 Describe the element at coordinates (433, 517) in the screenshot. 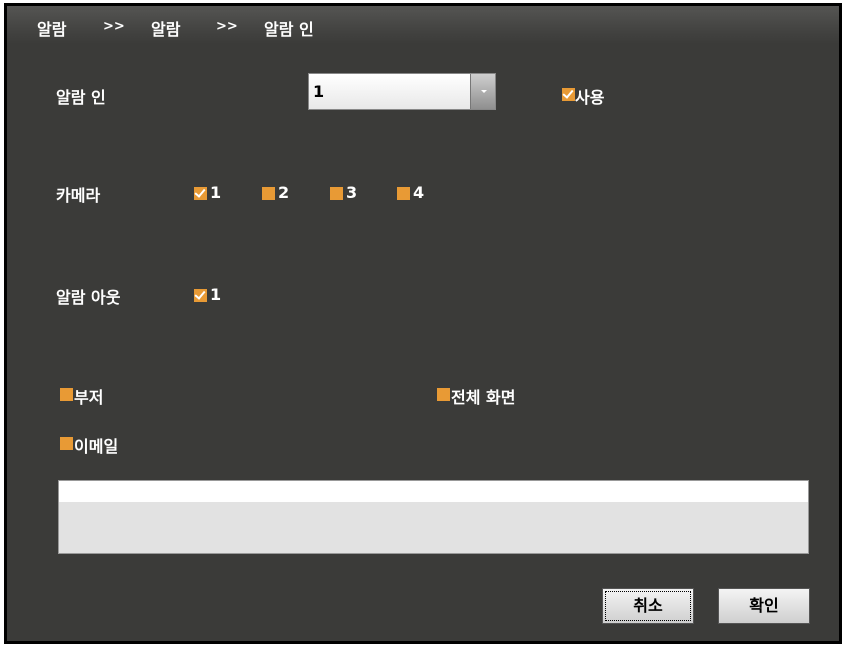

I see `email-list` at that location.